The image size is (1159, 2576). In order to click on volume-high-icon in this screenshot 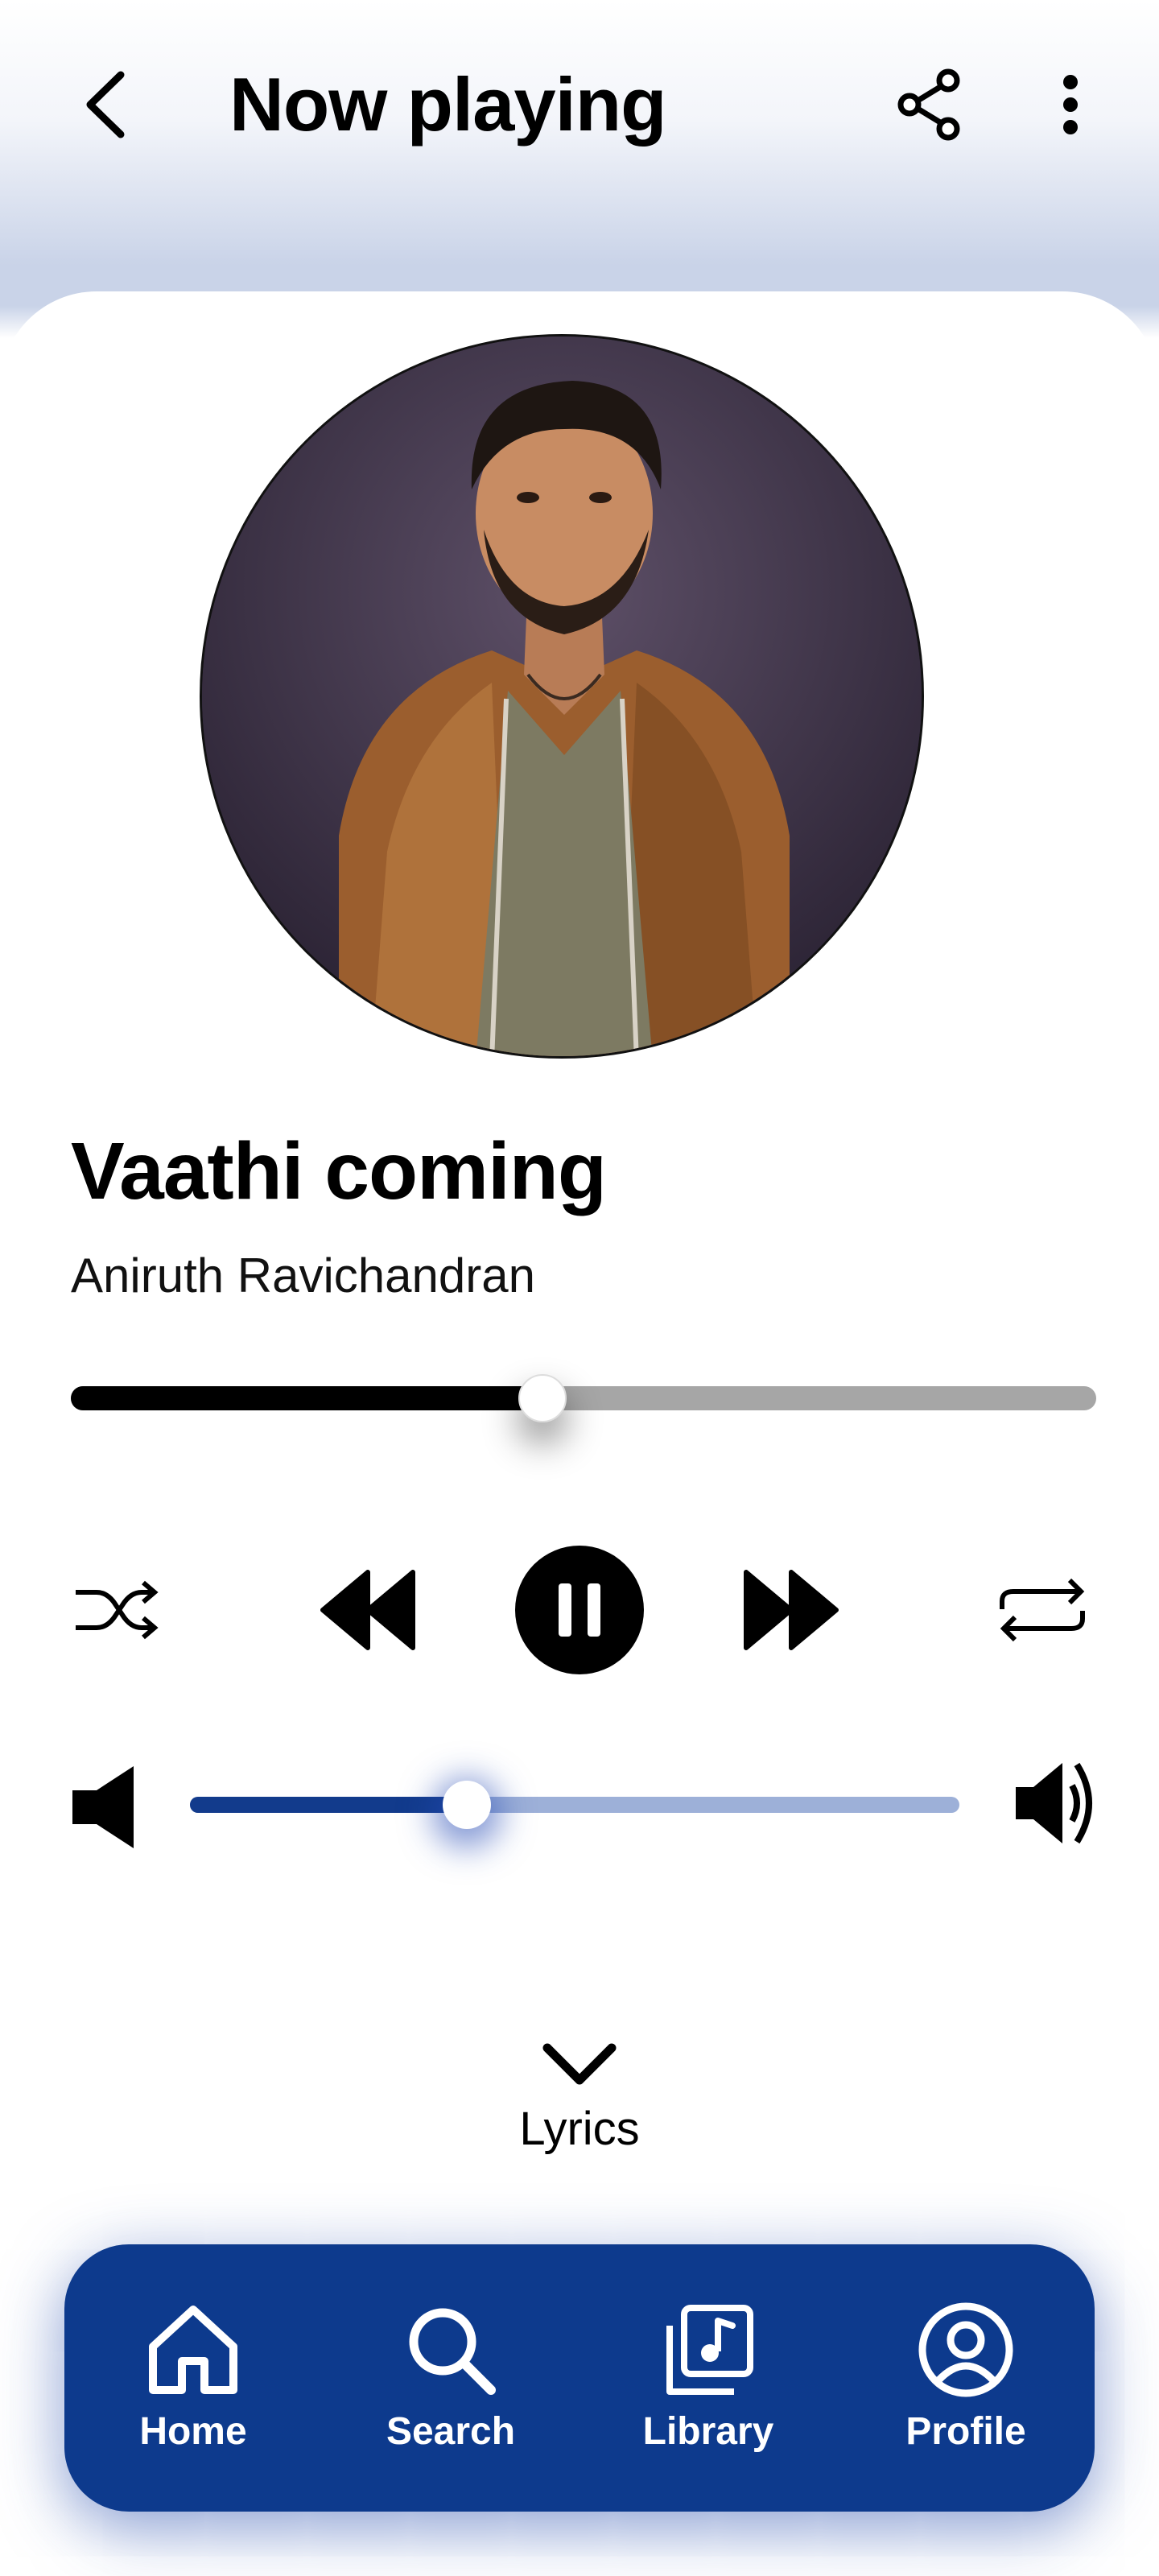, I will do `click(1054, 1803)`.